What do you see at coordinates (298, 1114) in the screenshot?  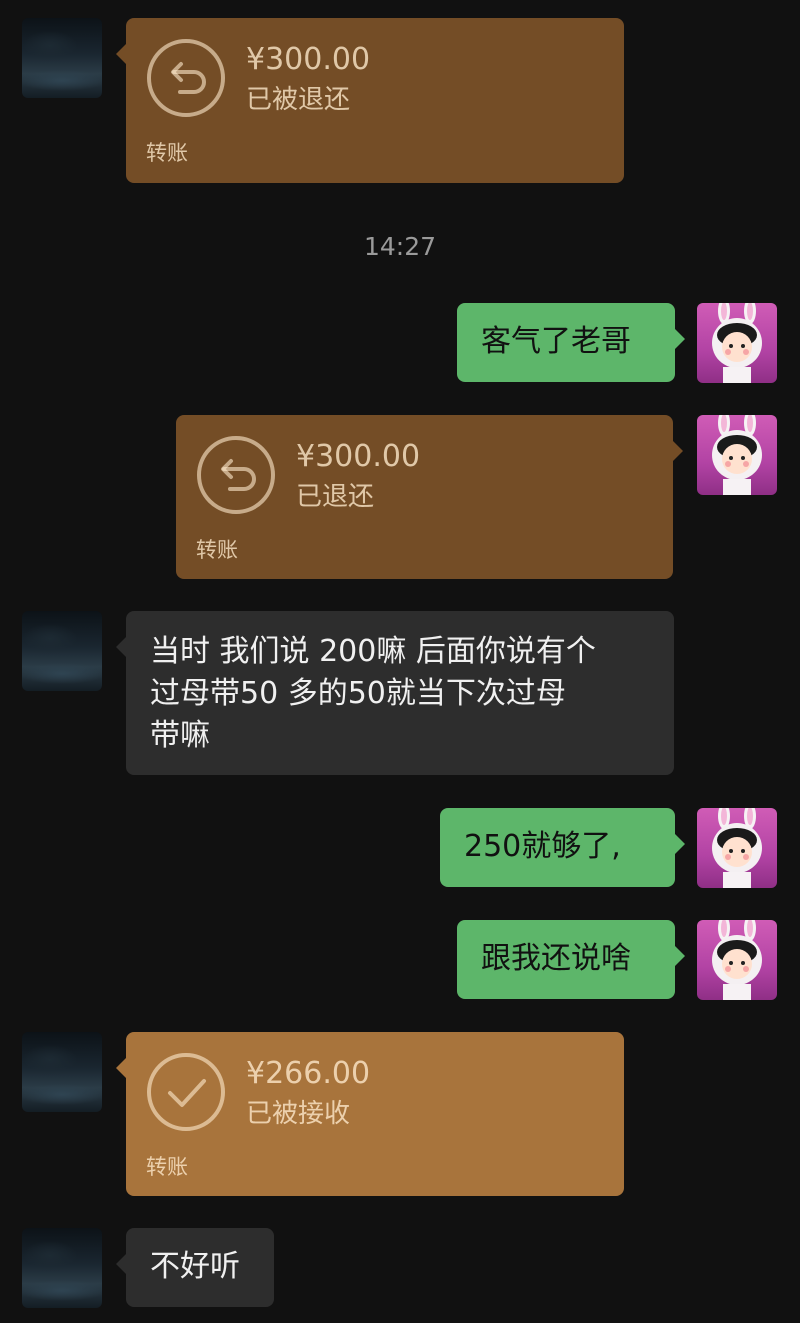 I see `transfer-status: 已被接收` at bounding box center [298, 1114].